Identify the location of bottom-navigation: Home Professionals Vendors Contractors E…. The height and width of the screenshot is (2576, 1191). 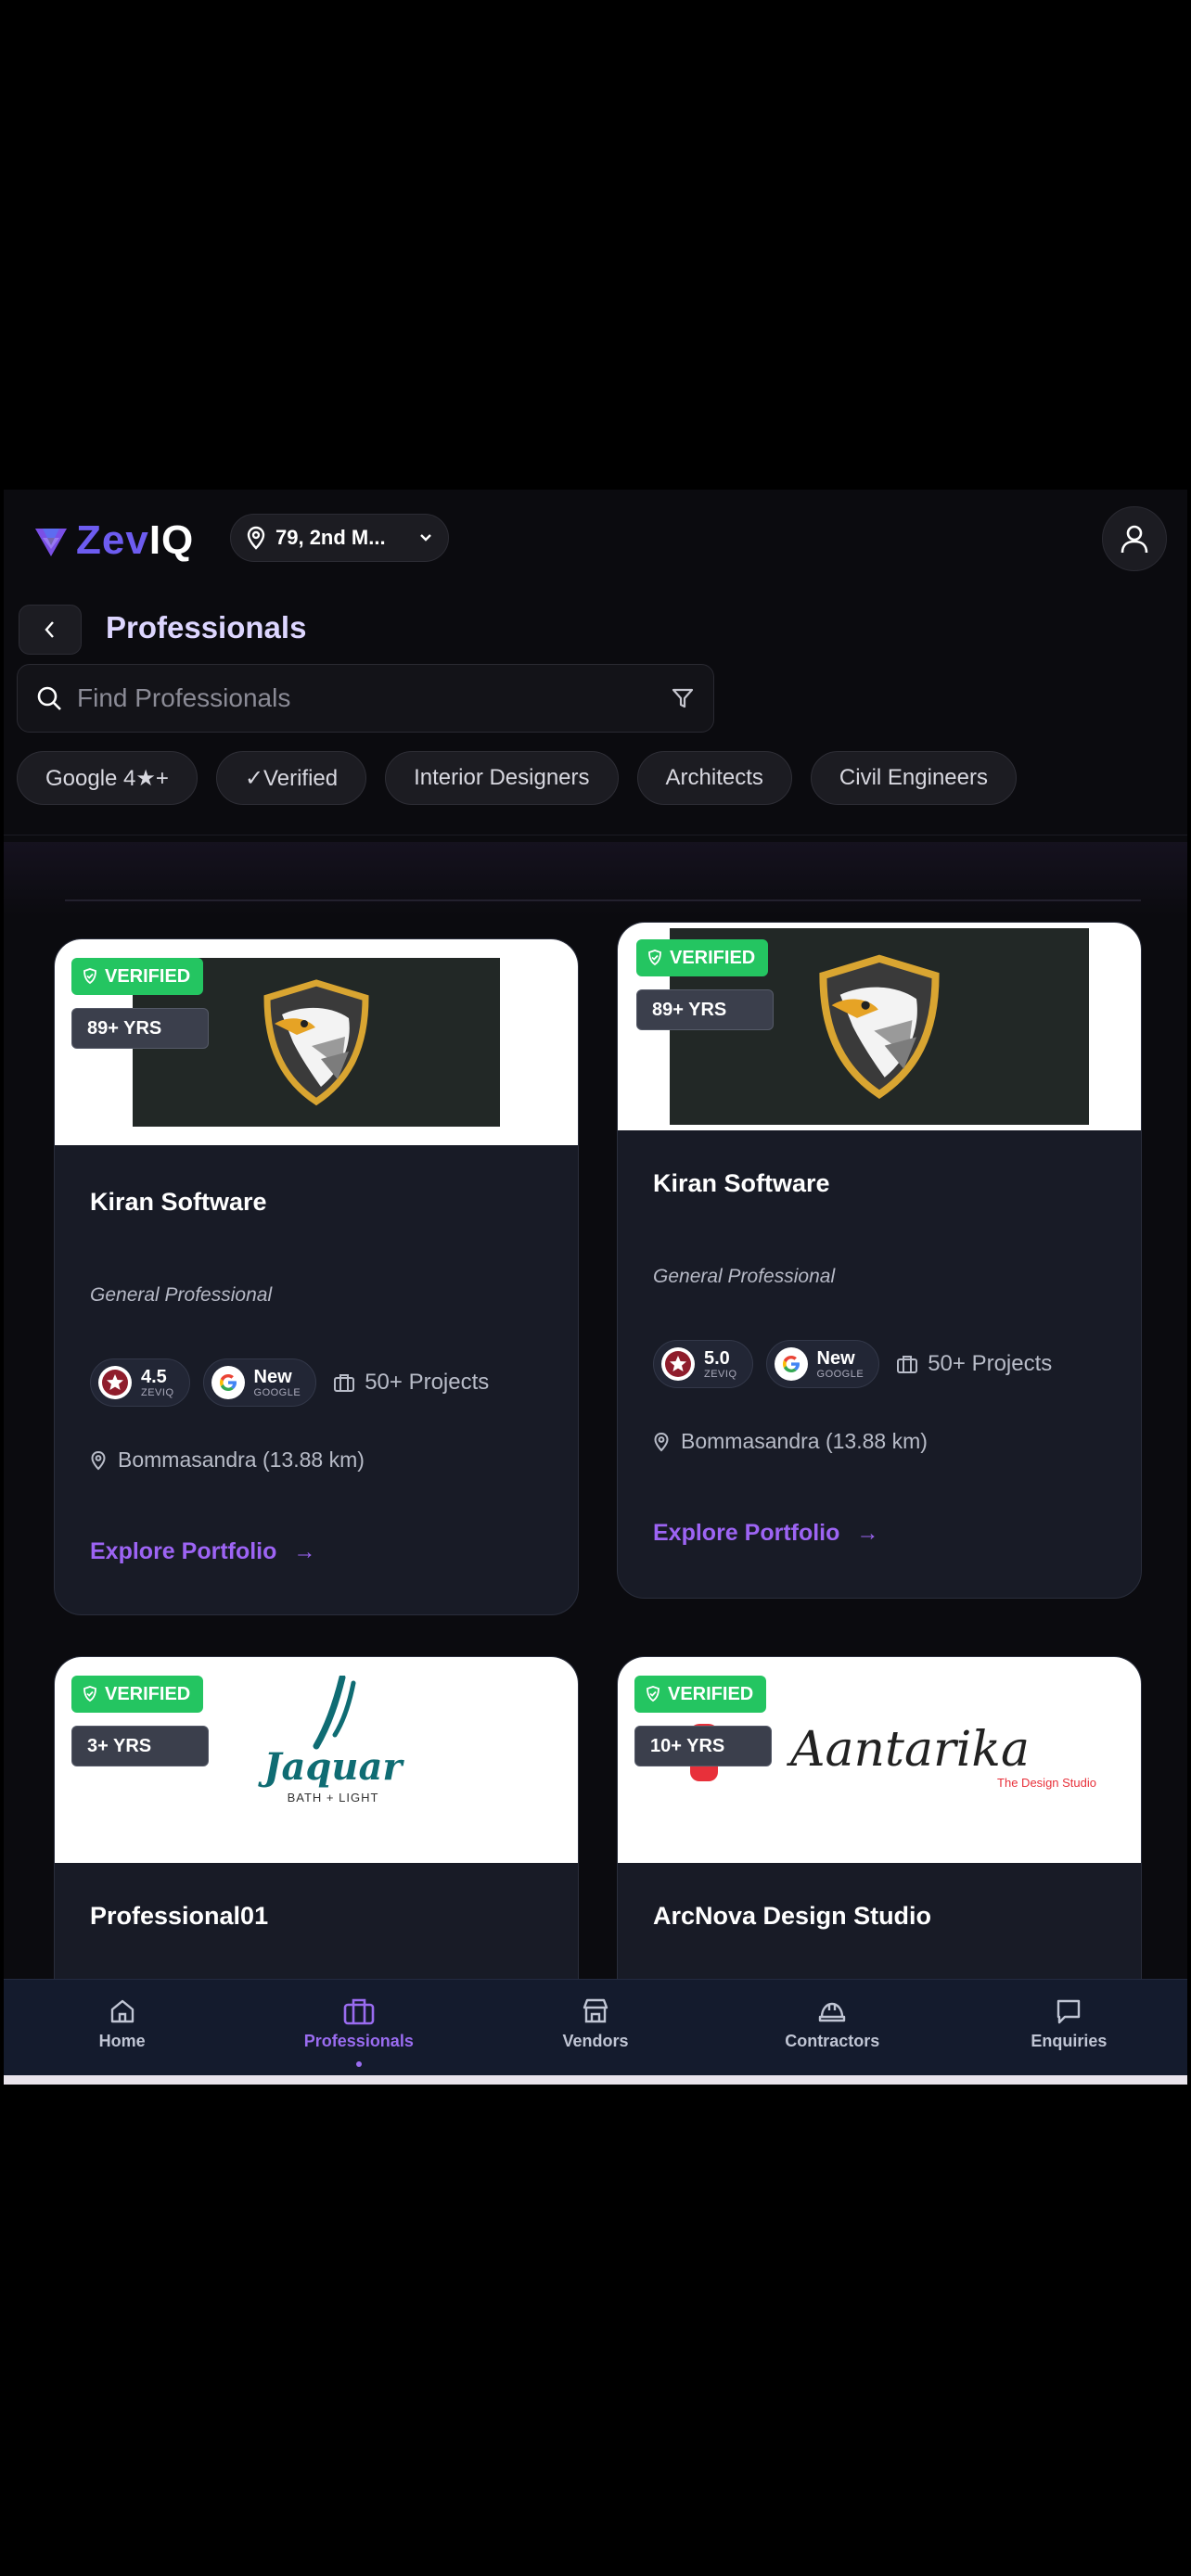
(595, 2027).